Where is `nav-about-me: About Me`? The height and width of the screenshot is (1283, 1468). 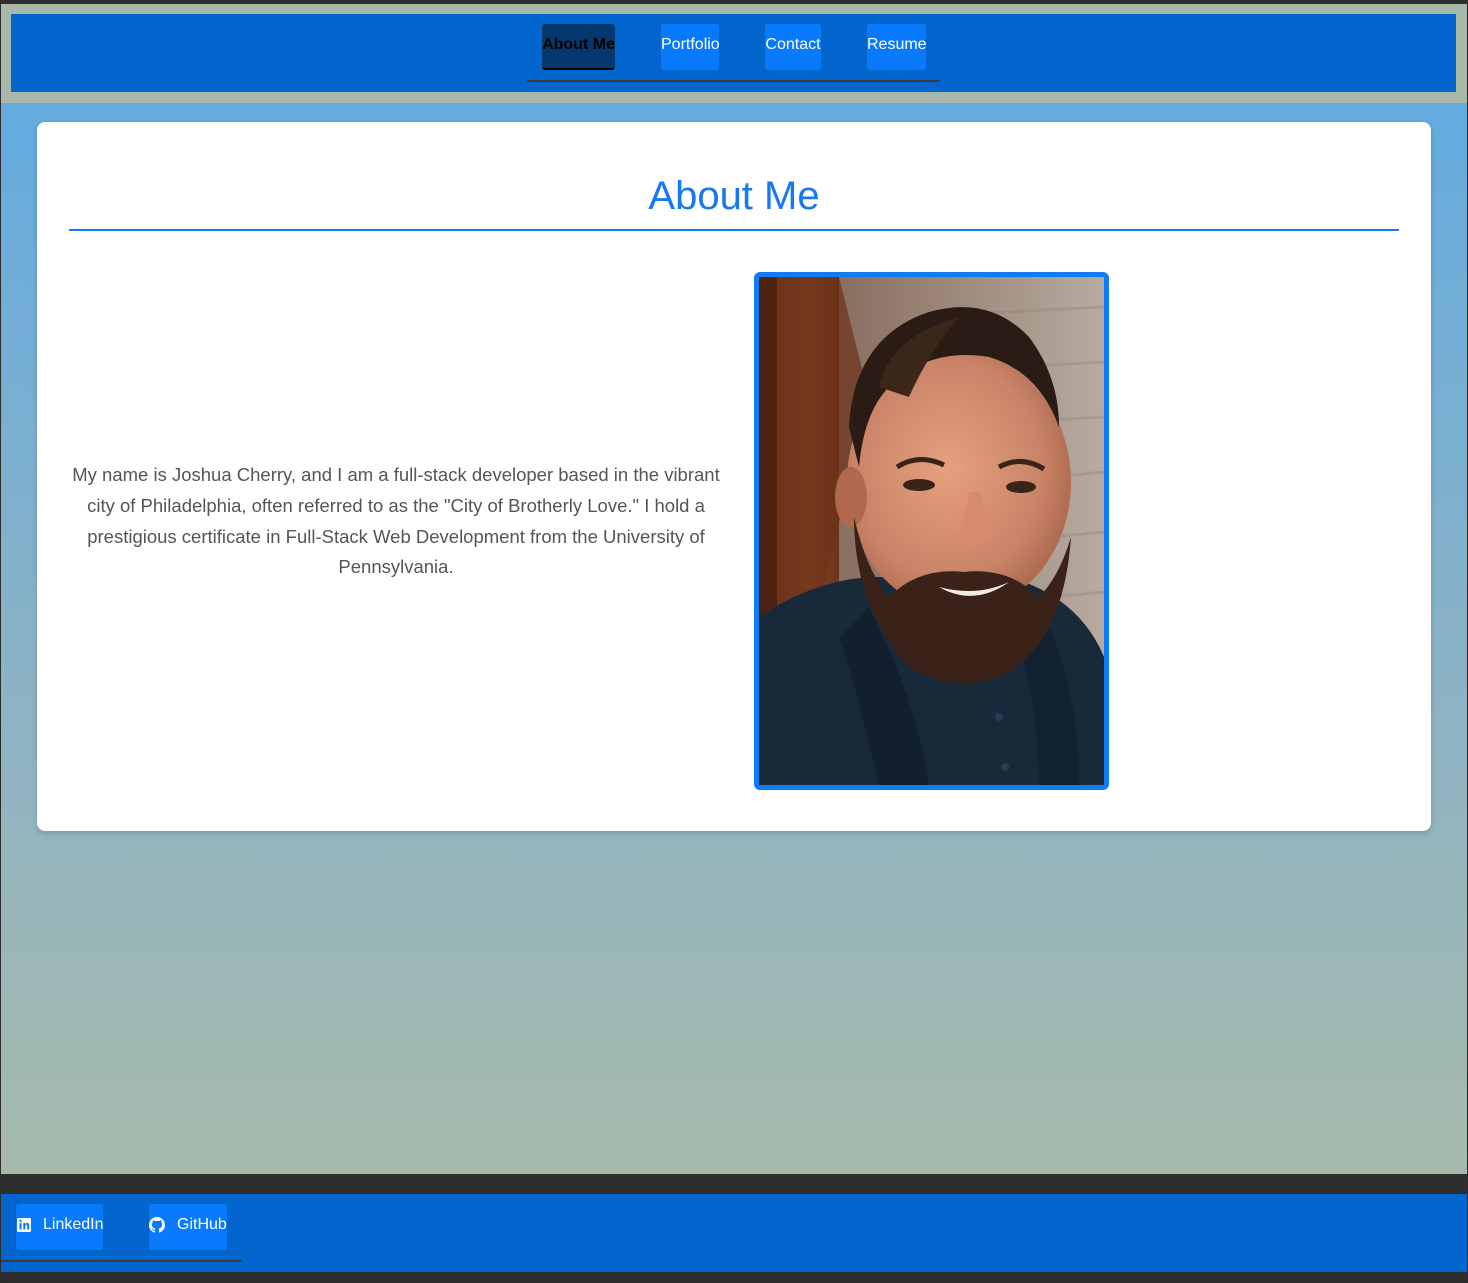
nav-about-me: About Me is located at coordinates (578, 47).